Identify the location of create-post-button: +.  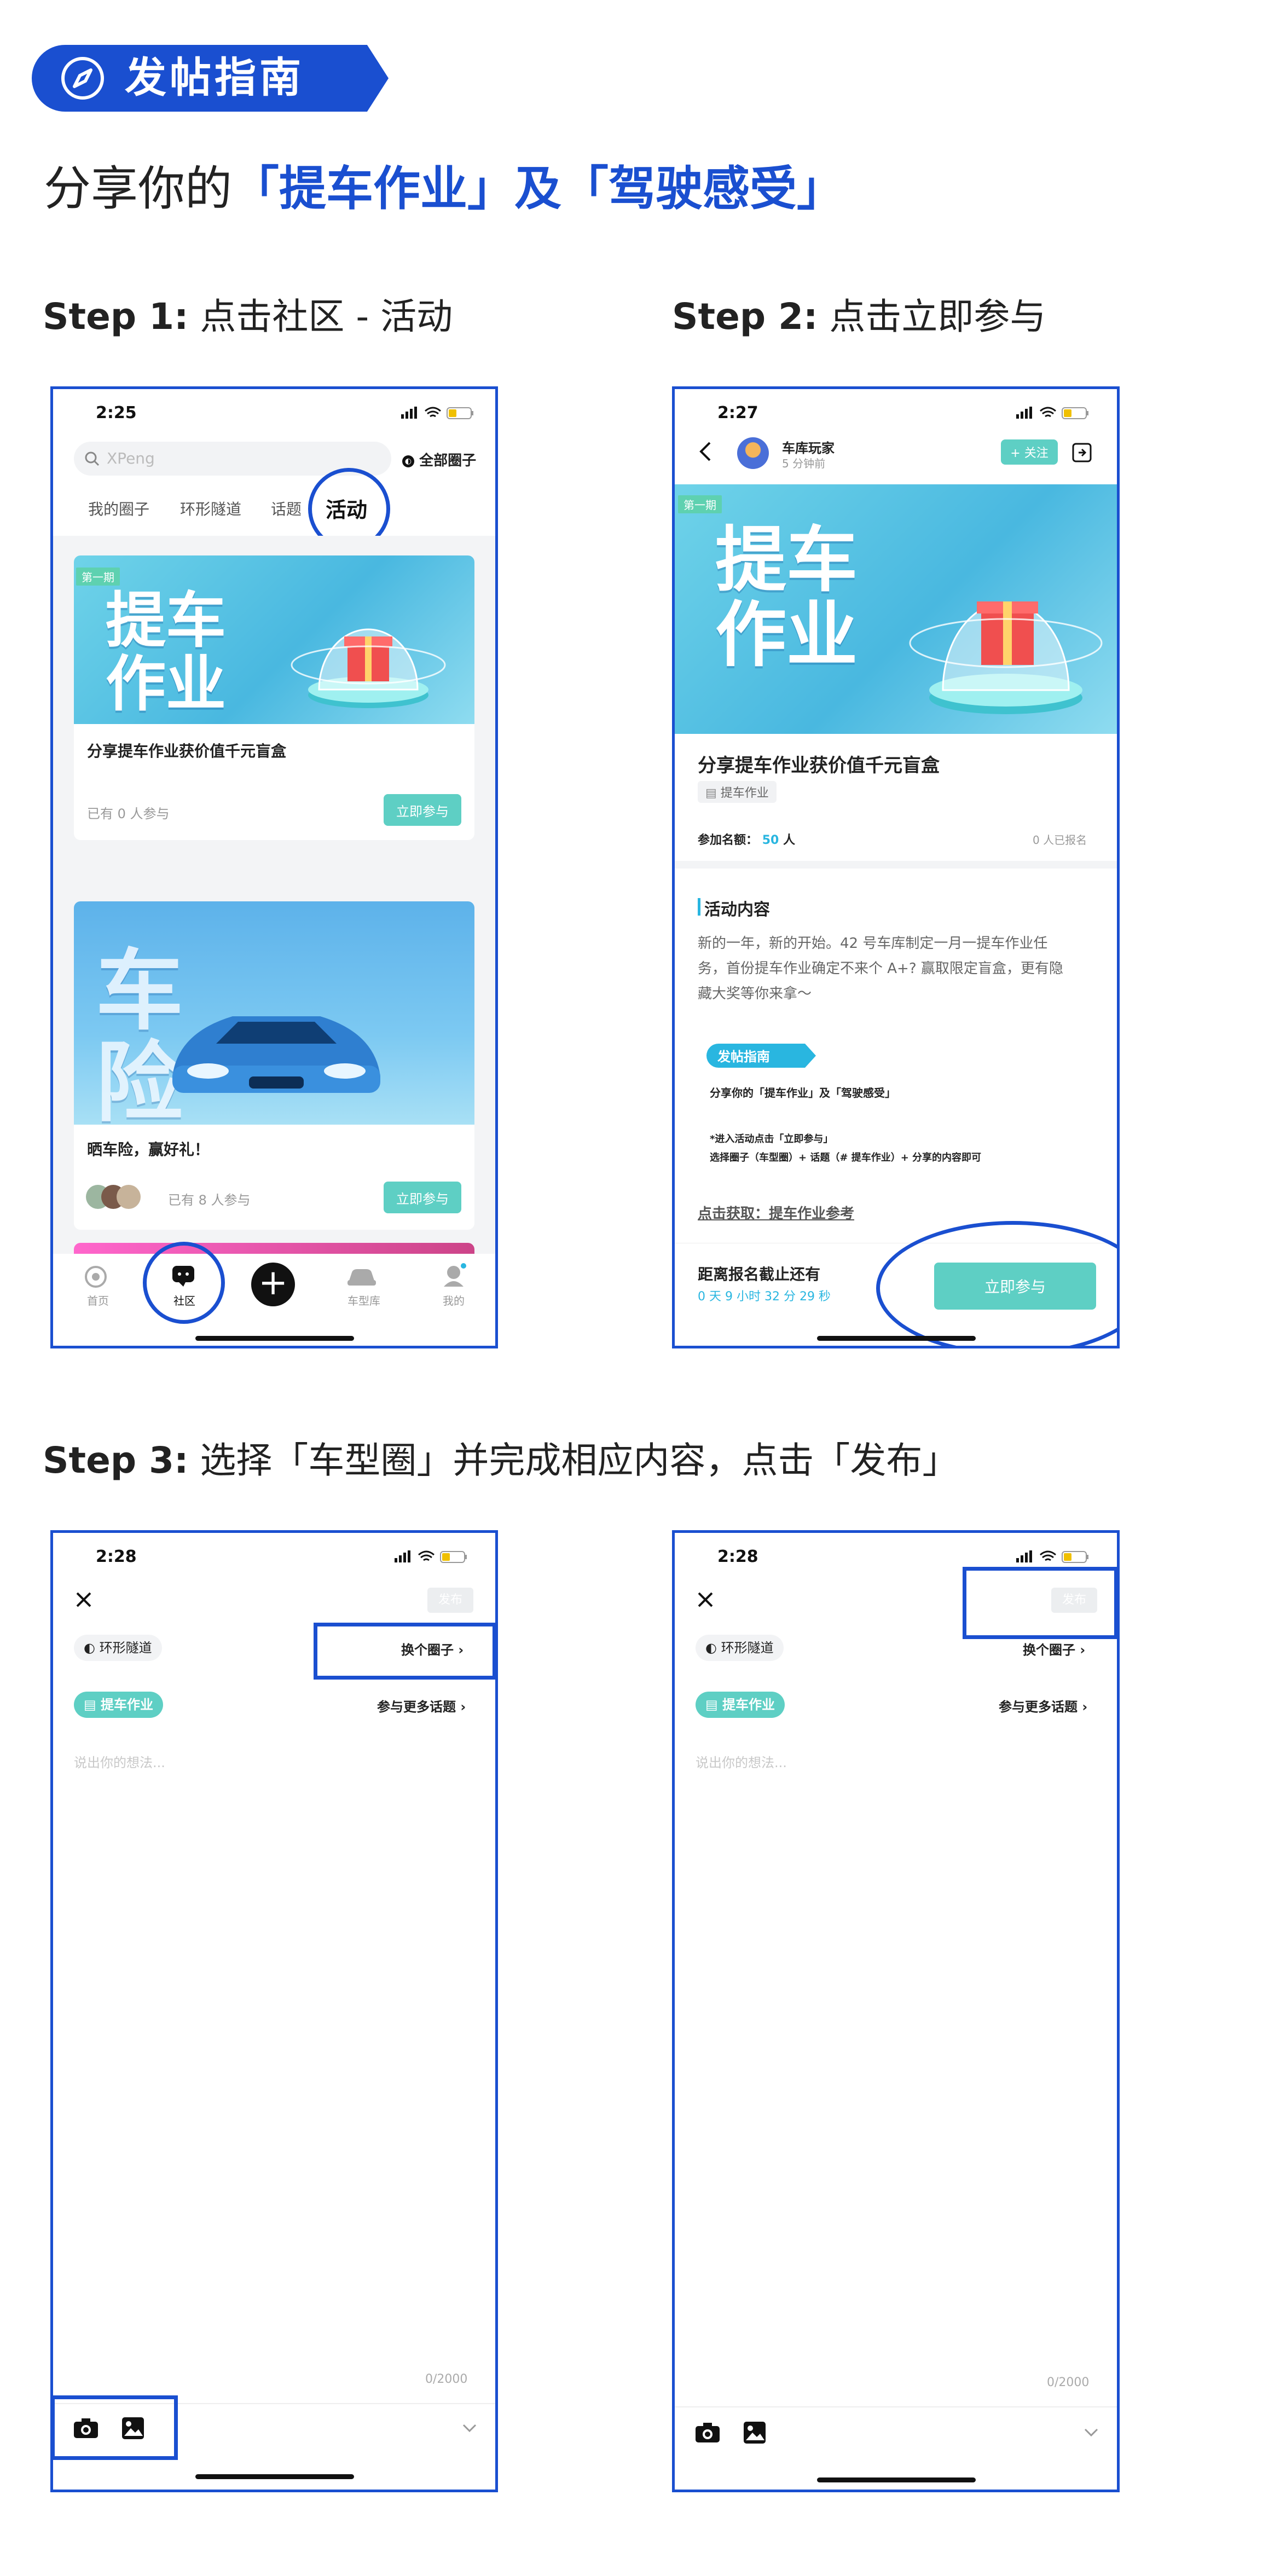
(273, 1284).